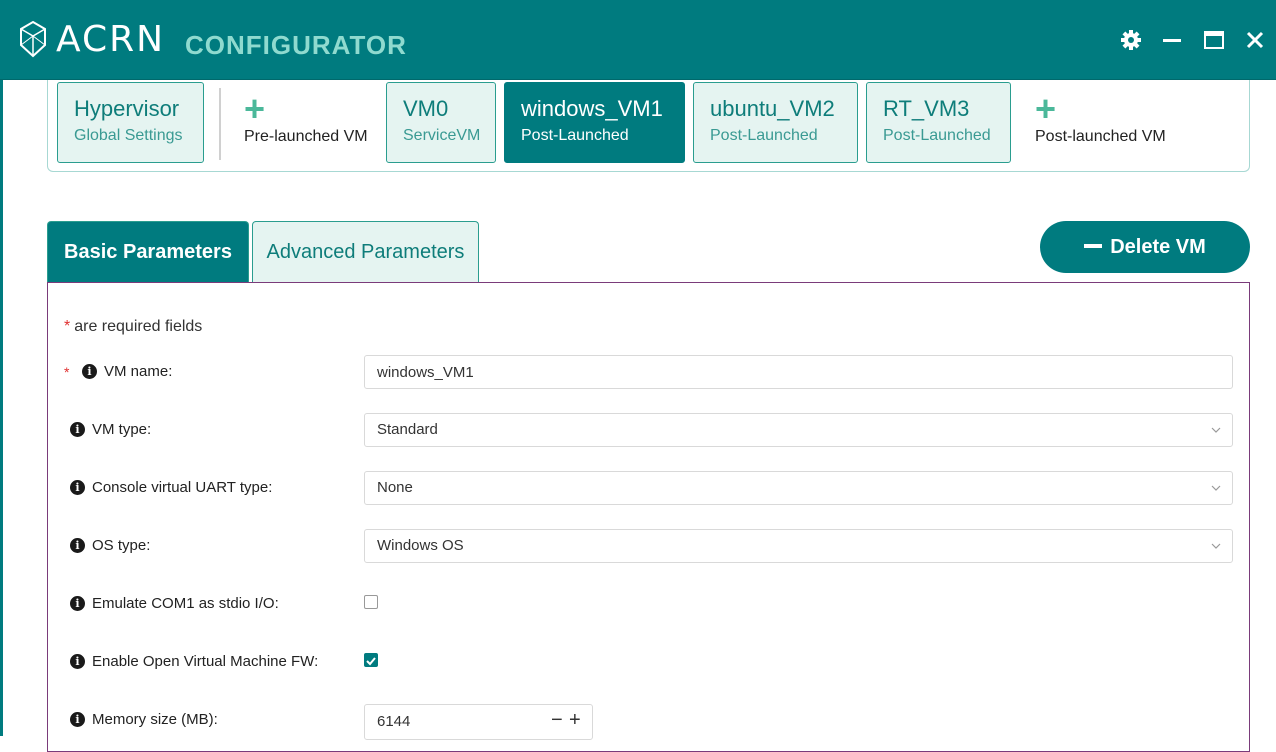  I want to click on required-note-text: are required fields, so click(138, 326).